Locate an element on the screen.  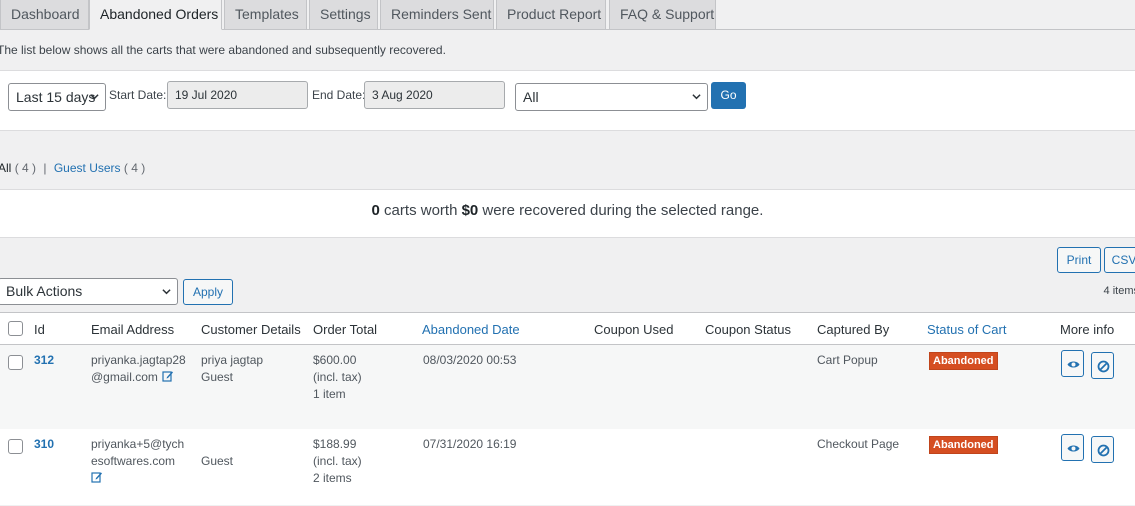
order-total-cell: $600.00 (incl. tax) 1 item is located at coordinates (337, 377).